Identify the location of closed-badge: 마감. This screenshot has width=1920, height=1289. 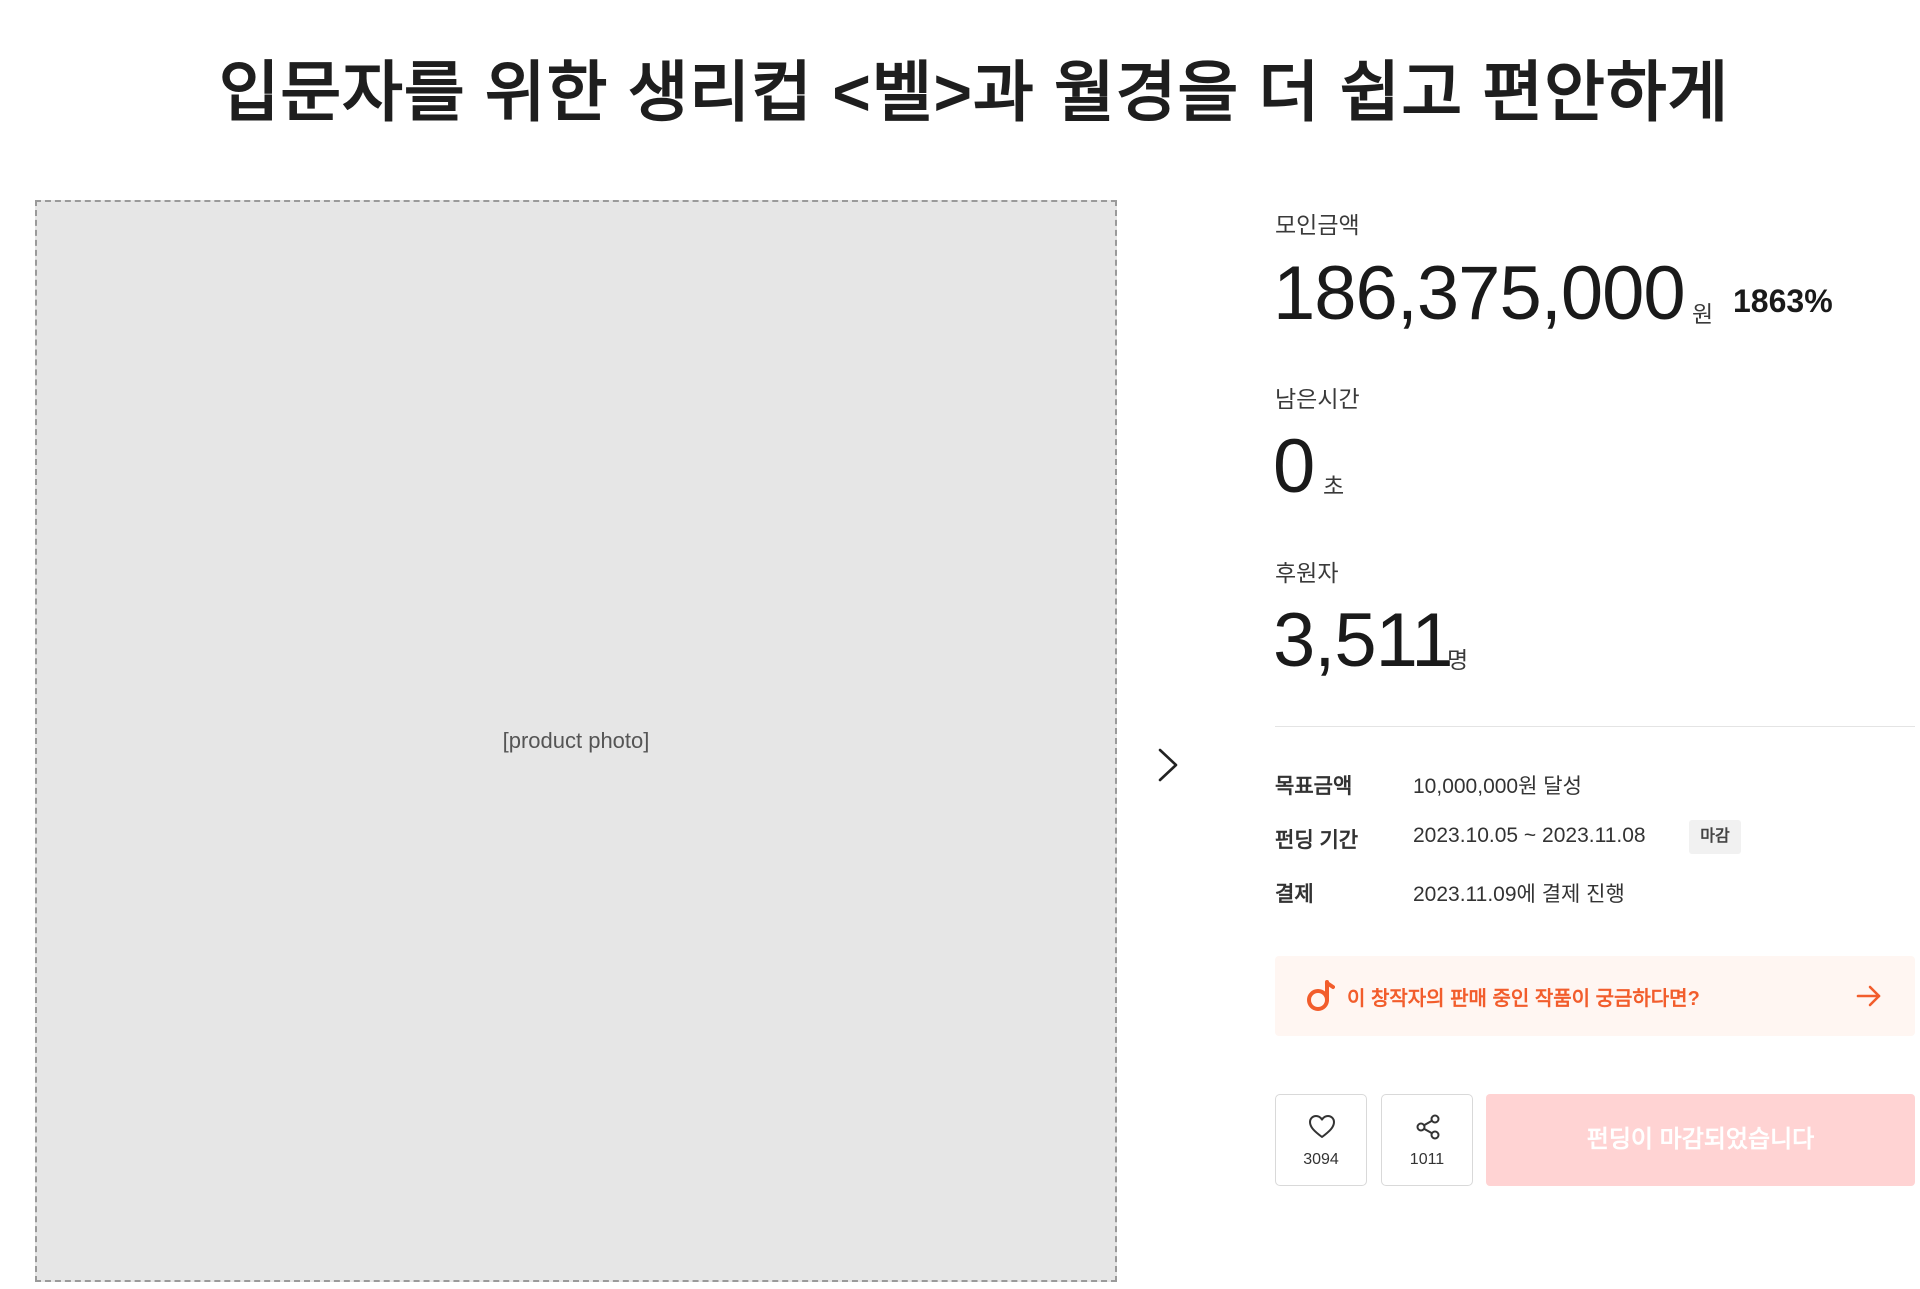
(1715, 837).